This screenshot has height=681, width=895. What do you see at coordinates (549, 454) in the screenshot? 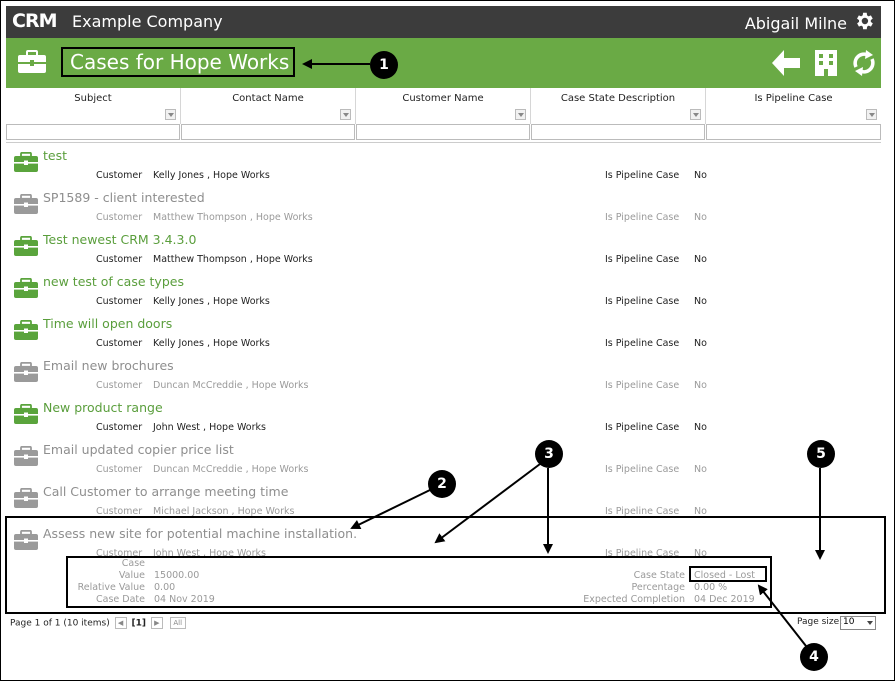
I see `annotation-marker-3: 3` at bounding box center [549, 454].